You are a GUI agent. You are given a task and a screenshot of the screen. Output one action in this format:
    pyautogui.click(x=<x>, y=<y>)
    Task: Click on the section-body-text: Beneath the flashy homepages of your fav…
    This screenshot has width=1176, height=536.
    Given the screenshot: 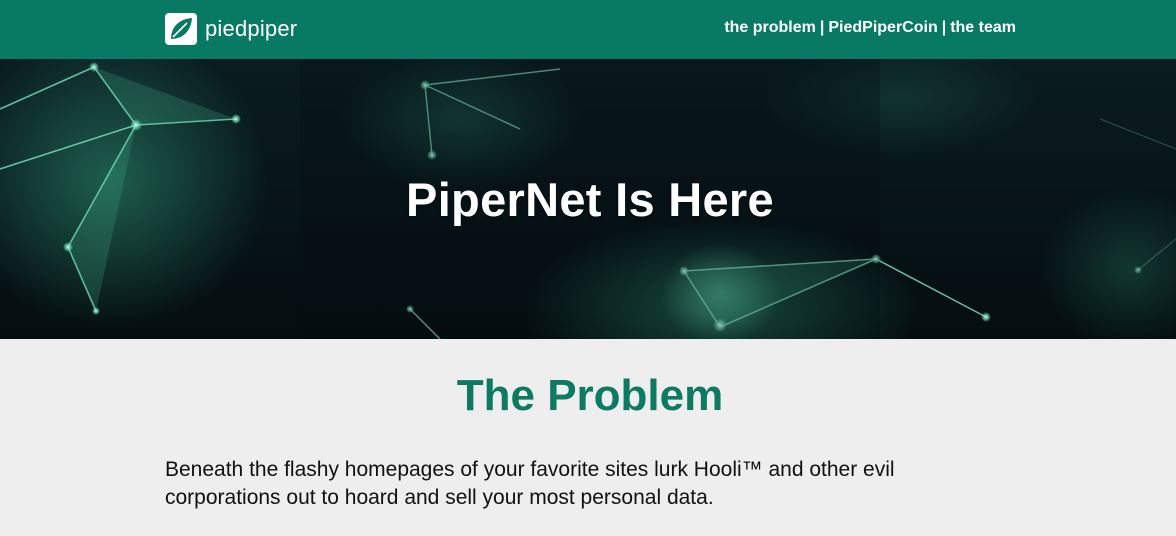 What is the action you would take?
    pyautogui.click(x=530, y=483)
    